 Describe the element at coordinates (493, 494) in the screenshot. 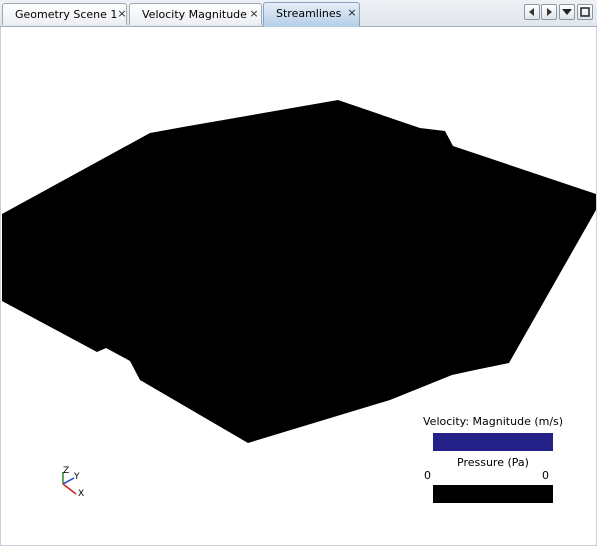

I see `pressure-color-bar` at that location.